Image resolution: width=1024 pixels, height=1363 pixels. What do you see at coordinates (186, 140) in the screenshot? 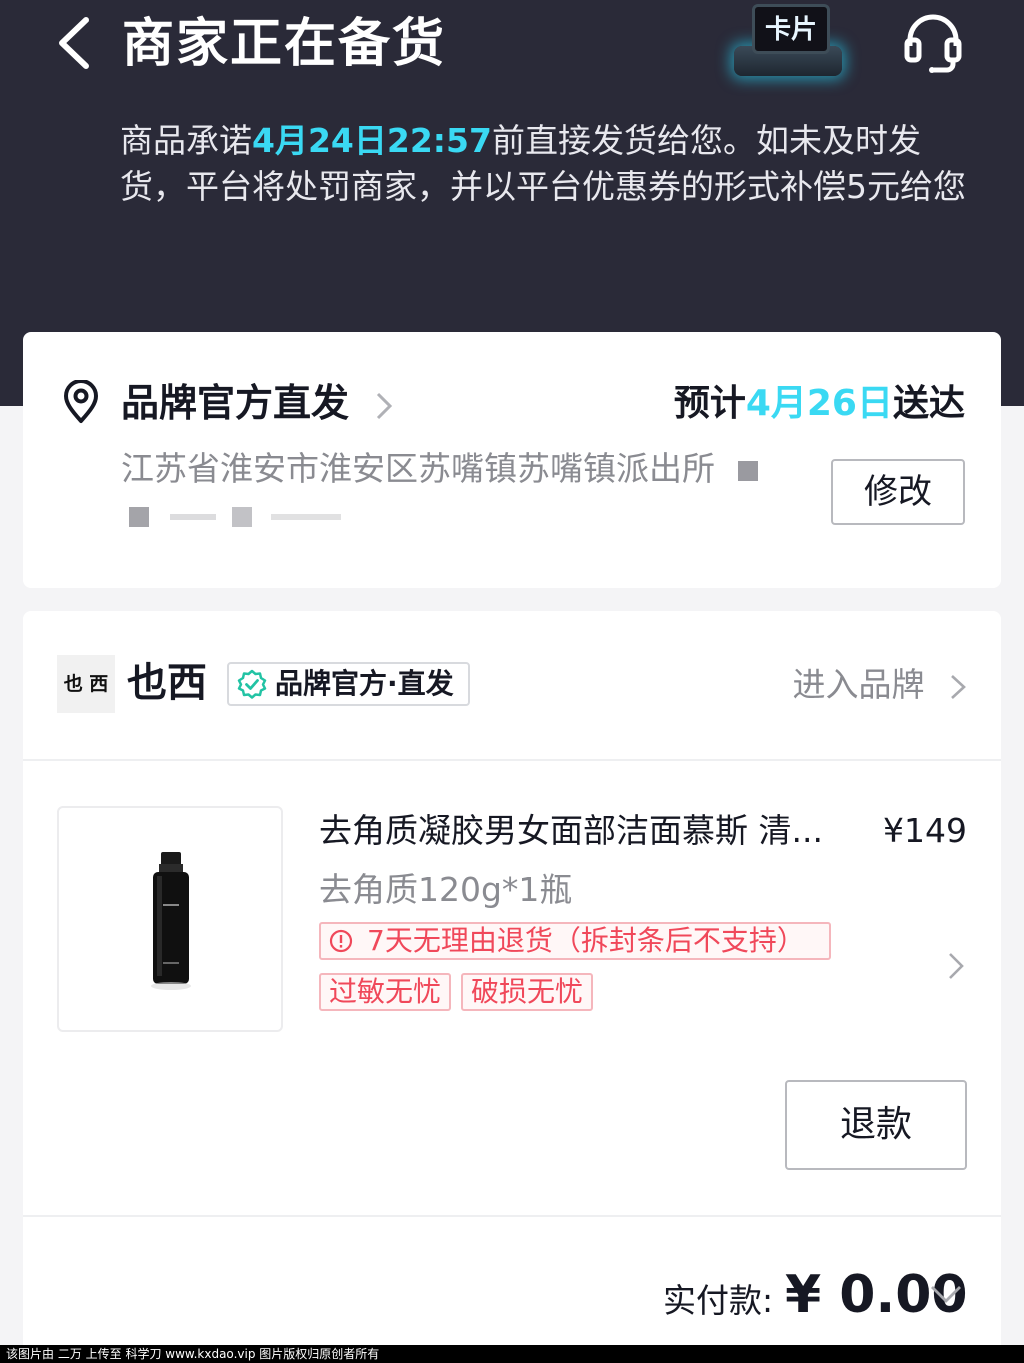
I see `promise-prefix: 商品承诺` at bounding box center [186, 140].